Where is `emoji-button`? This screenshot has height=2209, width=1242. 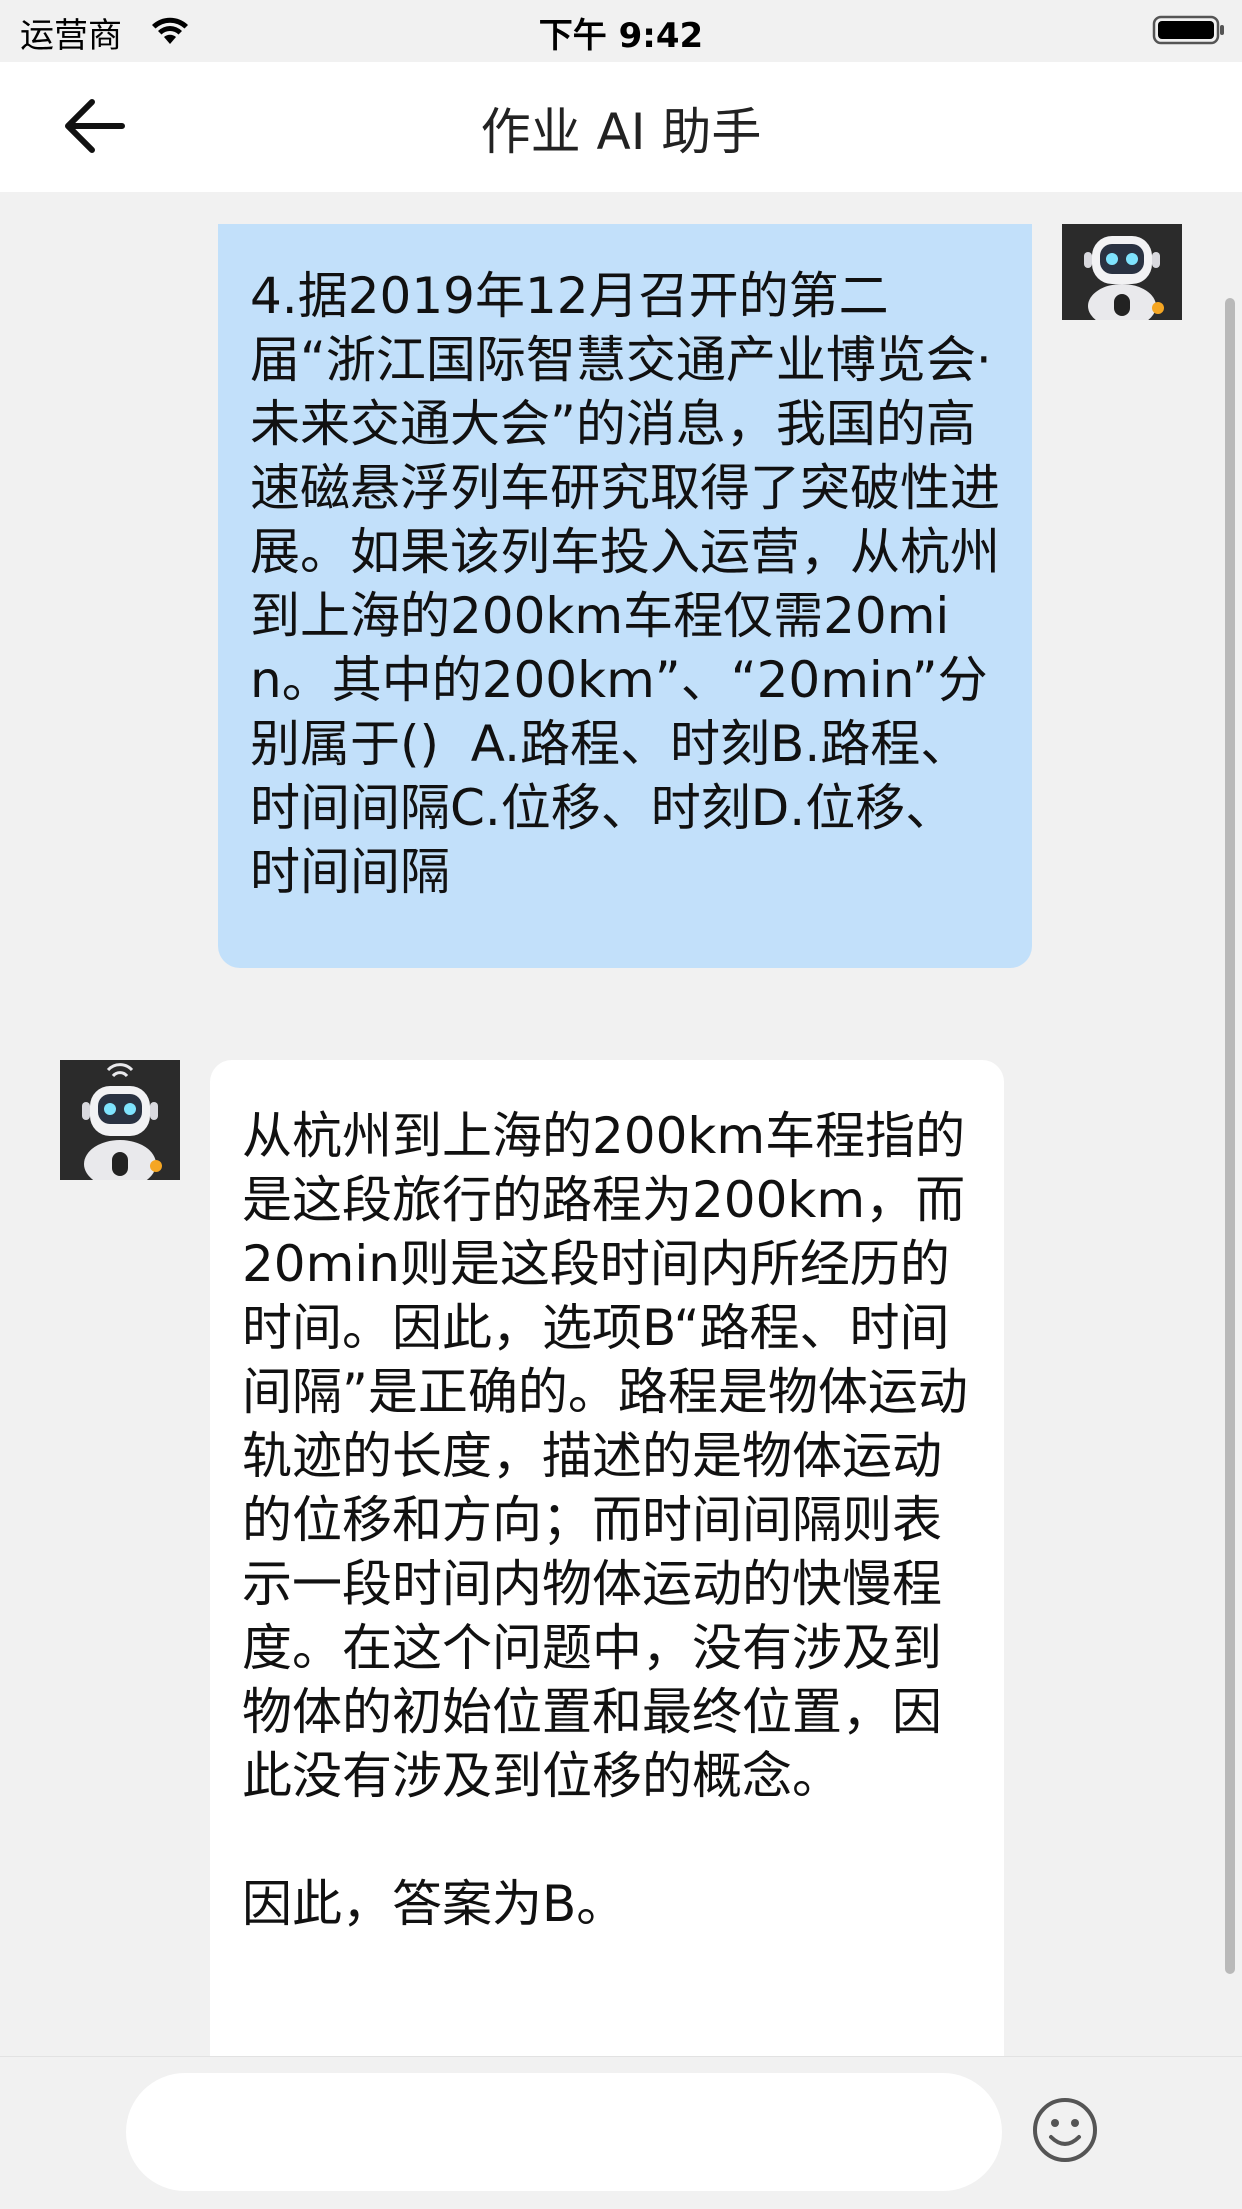
emoji-button is located at coordinates (1065, 2130).